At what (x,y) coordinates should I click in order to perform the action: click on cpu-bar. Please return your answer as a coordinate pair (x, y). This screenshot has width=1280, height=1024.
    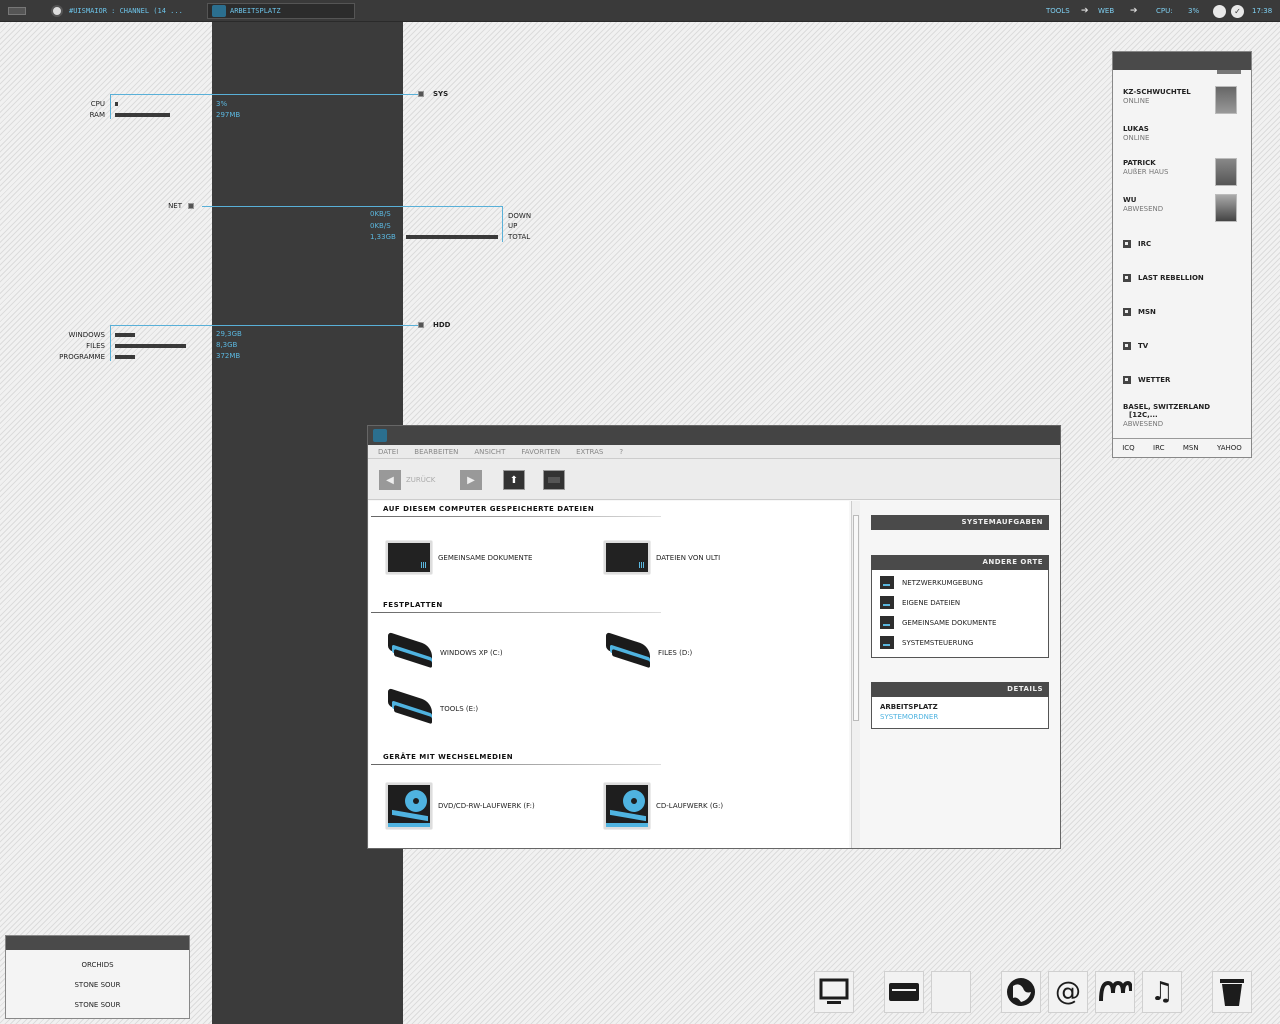
    Looking at the image, I should click on (116, 104).